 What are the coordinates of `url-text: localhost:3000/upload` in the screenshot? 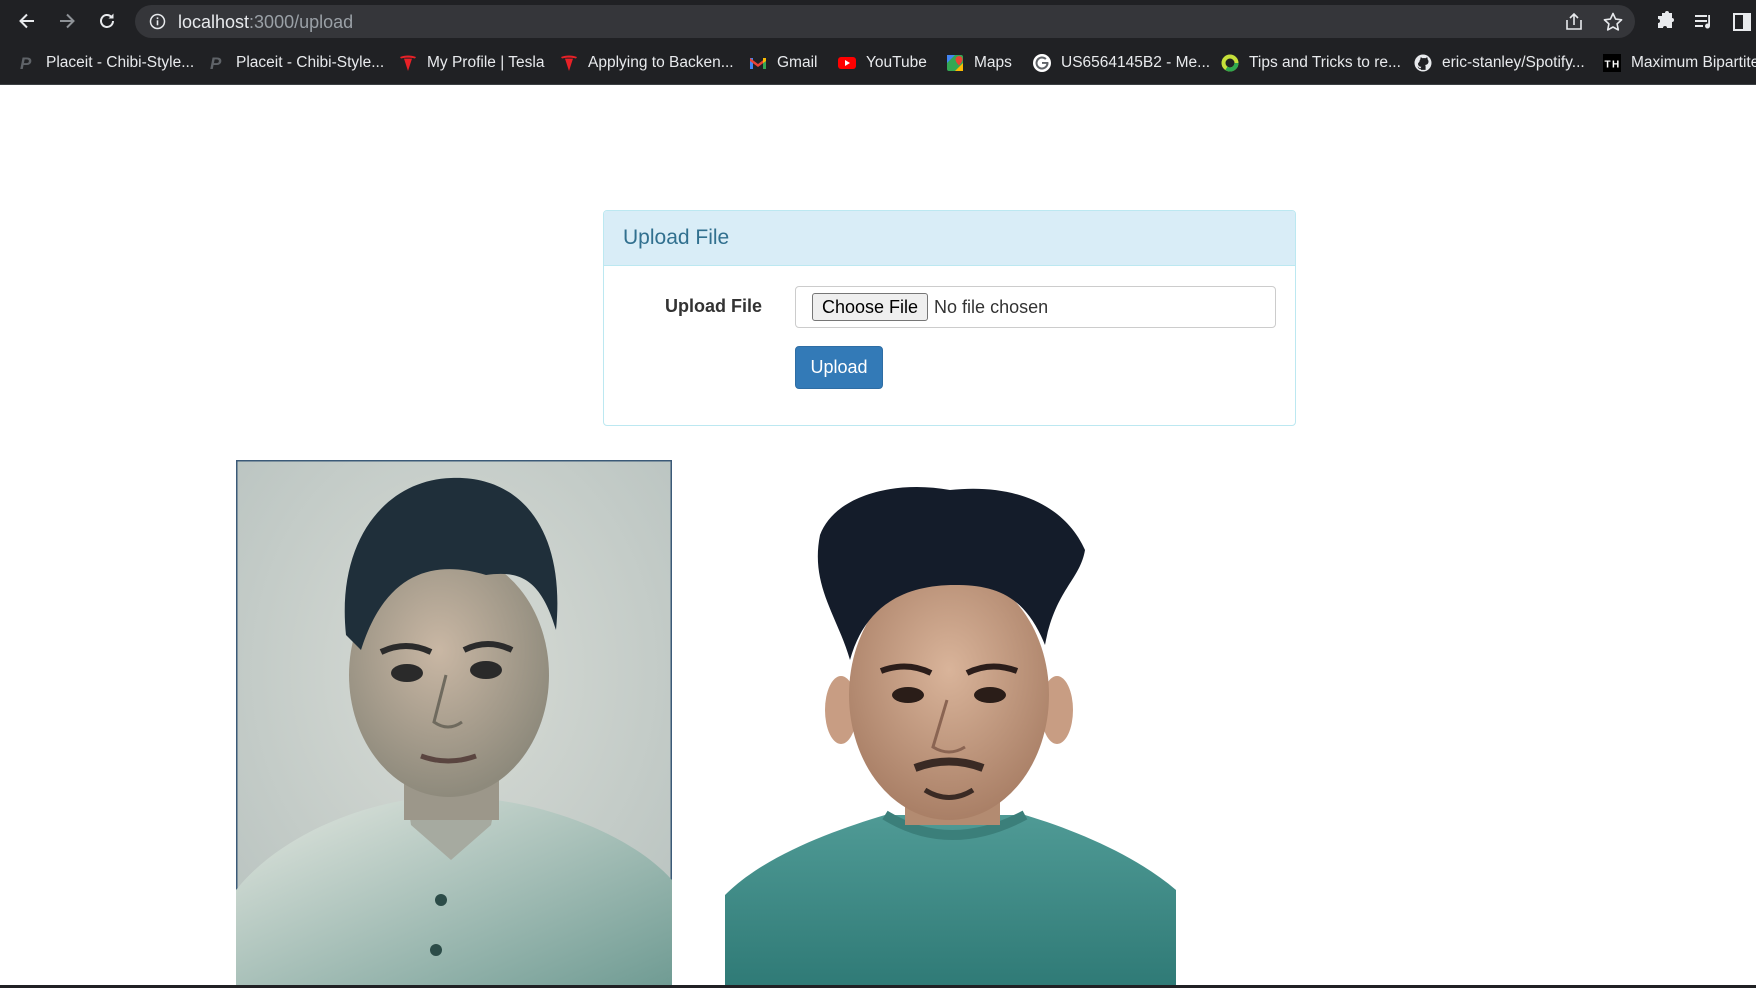 It's located at (265, 22).